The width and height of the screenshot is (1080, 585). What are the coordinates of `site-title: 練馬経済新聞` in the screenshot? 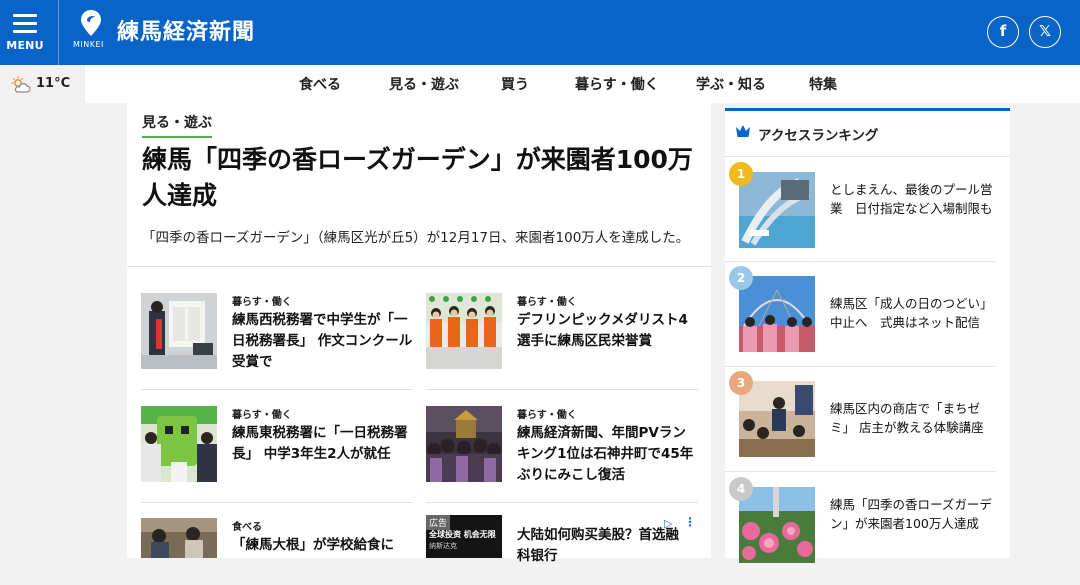 It's located at (186, 30).